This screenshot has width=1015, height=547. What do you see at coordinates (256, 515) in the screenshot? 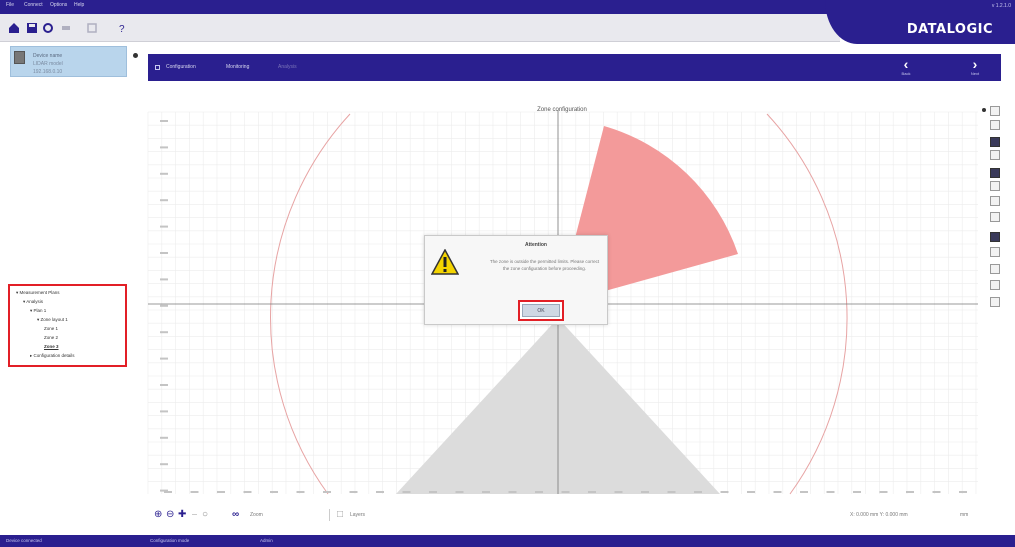
I see `zoom-dropdown: Zoom` at bounding box center [256, 515].